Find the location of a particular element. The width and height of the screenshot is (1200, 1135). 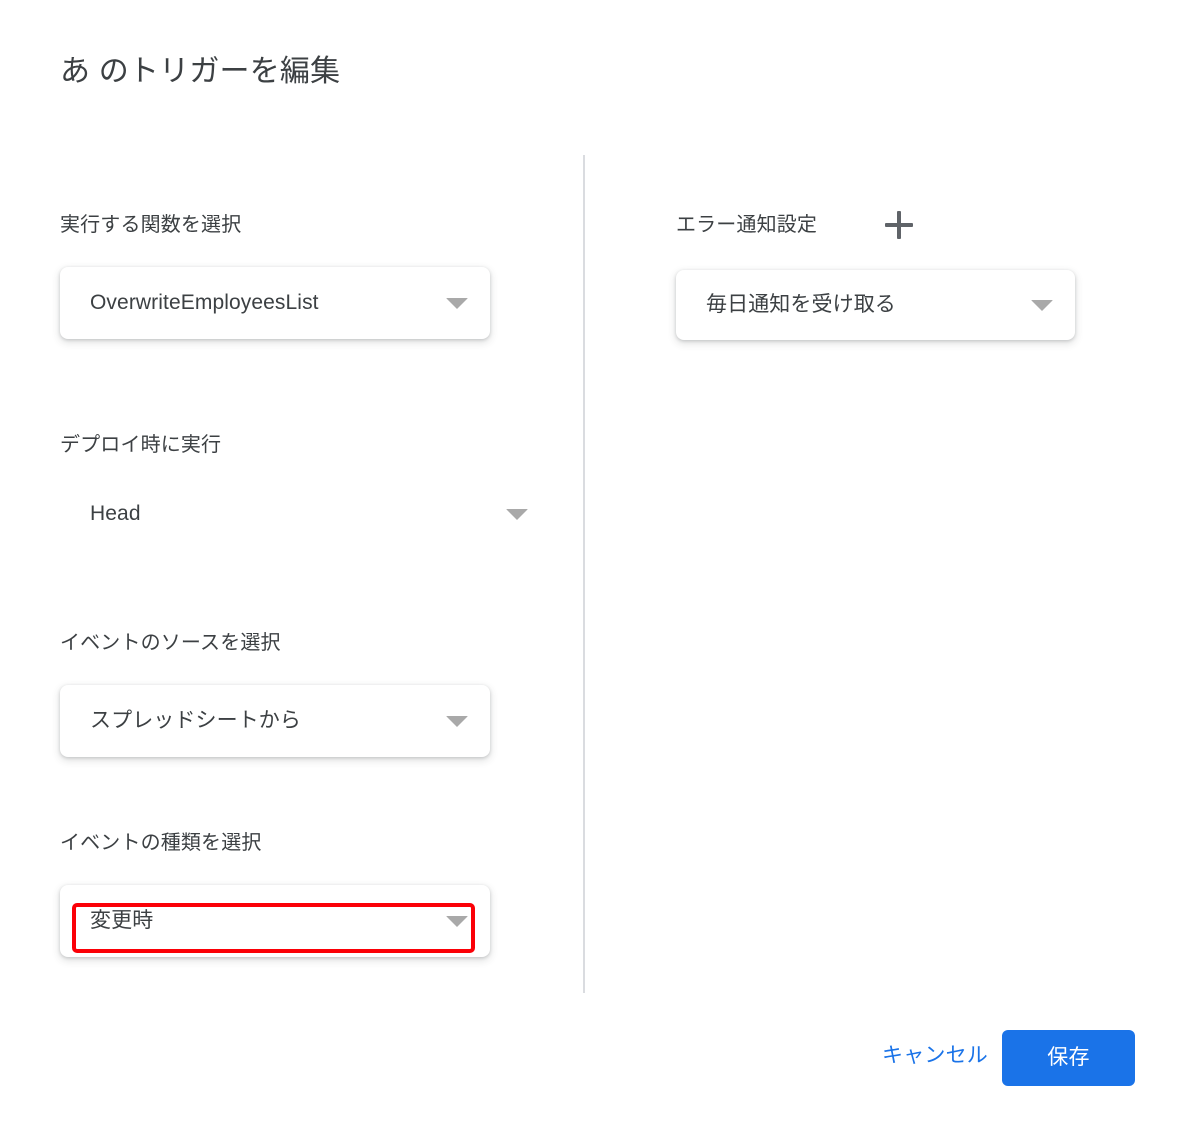

field-label-function: 実行する関数を選択 is located at coordinates (151, 225).